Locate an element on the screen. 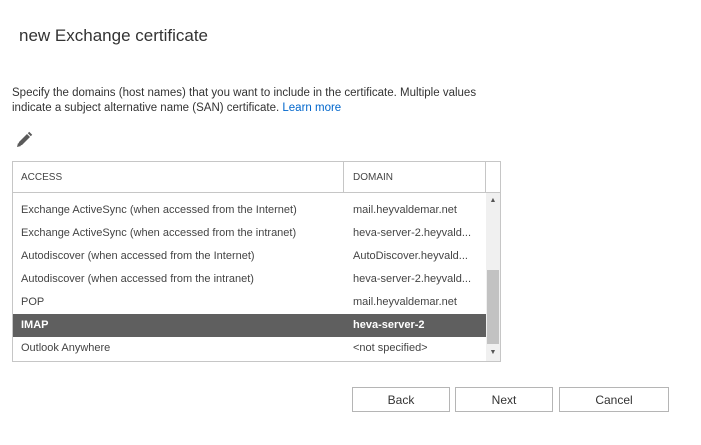  dialog-title: new Exchange certificate is located at coordinates (113, 35).